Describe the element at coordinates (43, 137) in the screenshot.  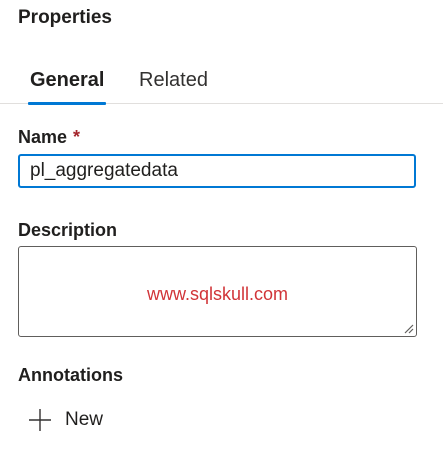
I see `name-label-text: Name` at that location.